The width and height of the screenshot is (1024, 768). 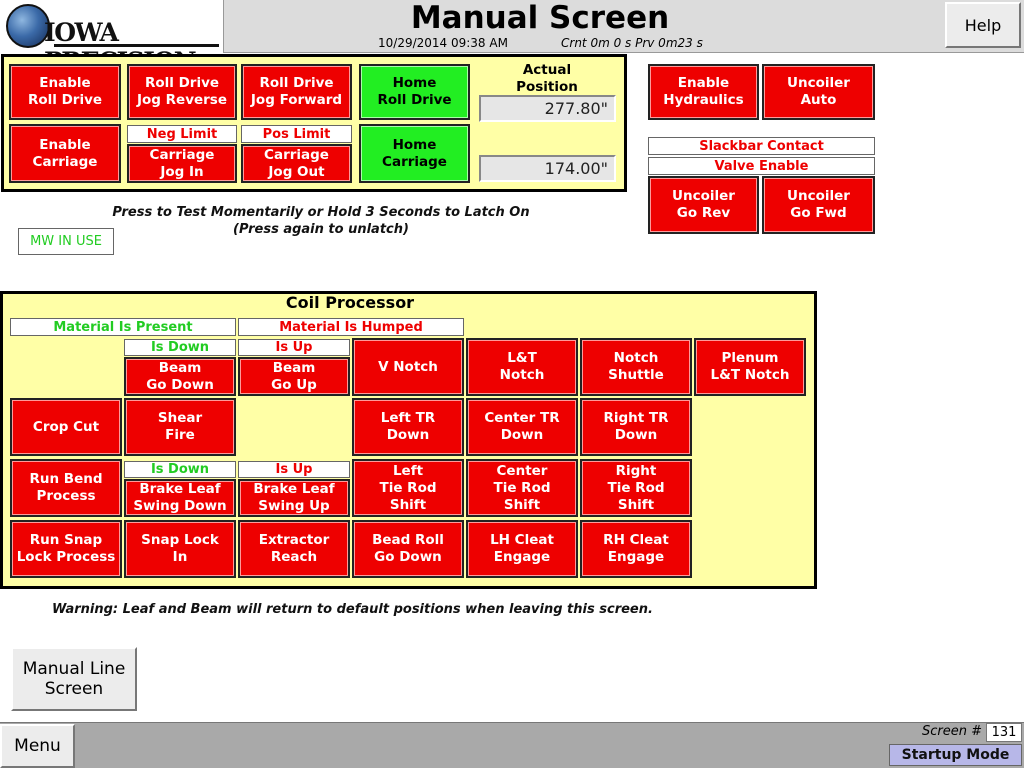 What do you see at coordinates (296, 163) in the screenshot?
I see `carriage-jog-out-button: Carriage Jog Out` at bounding box center [296, 163].